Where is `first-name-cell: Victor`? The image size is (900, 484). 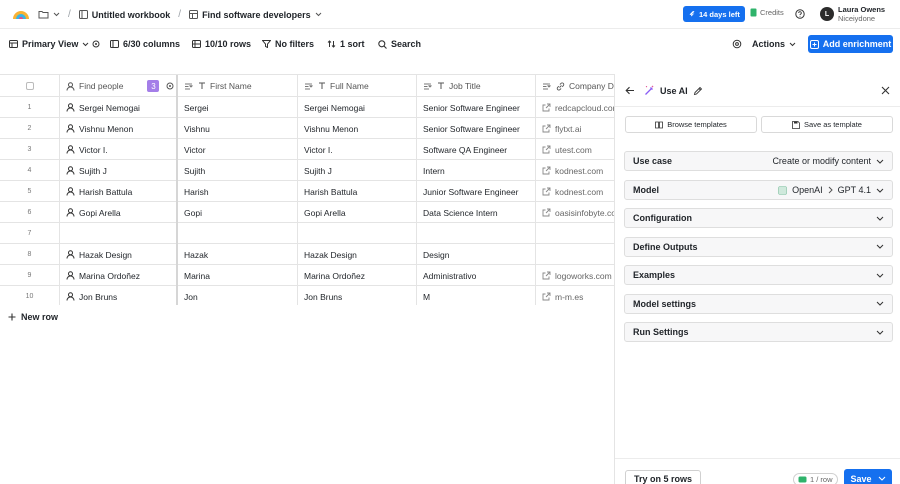 first-name-cell: Victor is located at coordinates (238, 149).